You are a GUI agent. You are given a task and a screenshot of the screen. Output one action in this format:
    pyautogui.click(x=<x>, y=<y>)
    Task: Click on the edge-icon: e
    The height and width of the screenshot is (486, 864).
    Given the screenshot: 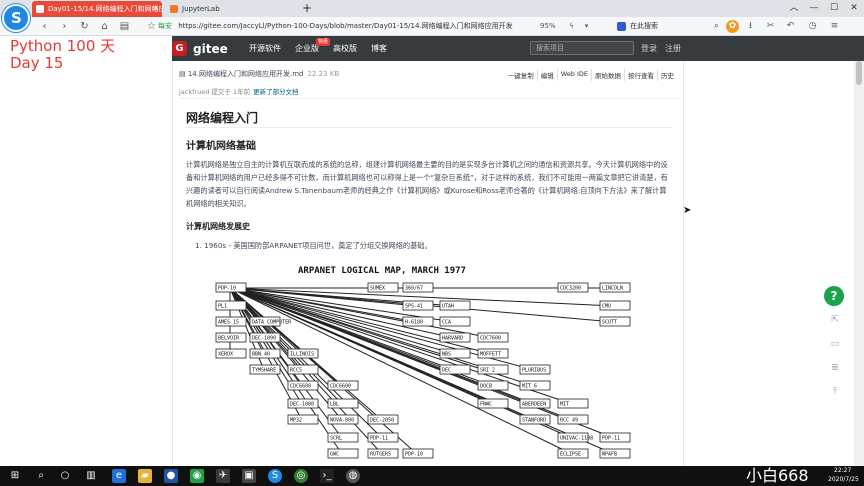 What is the action you would take?
    pyautogui.click(x=119, y=476)
    